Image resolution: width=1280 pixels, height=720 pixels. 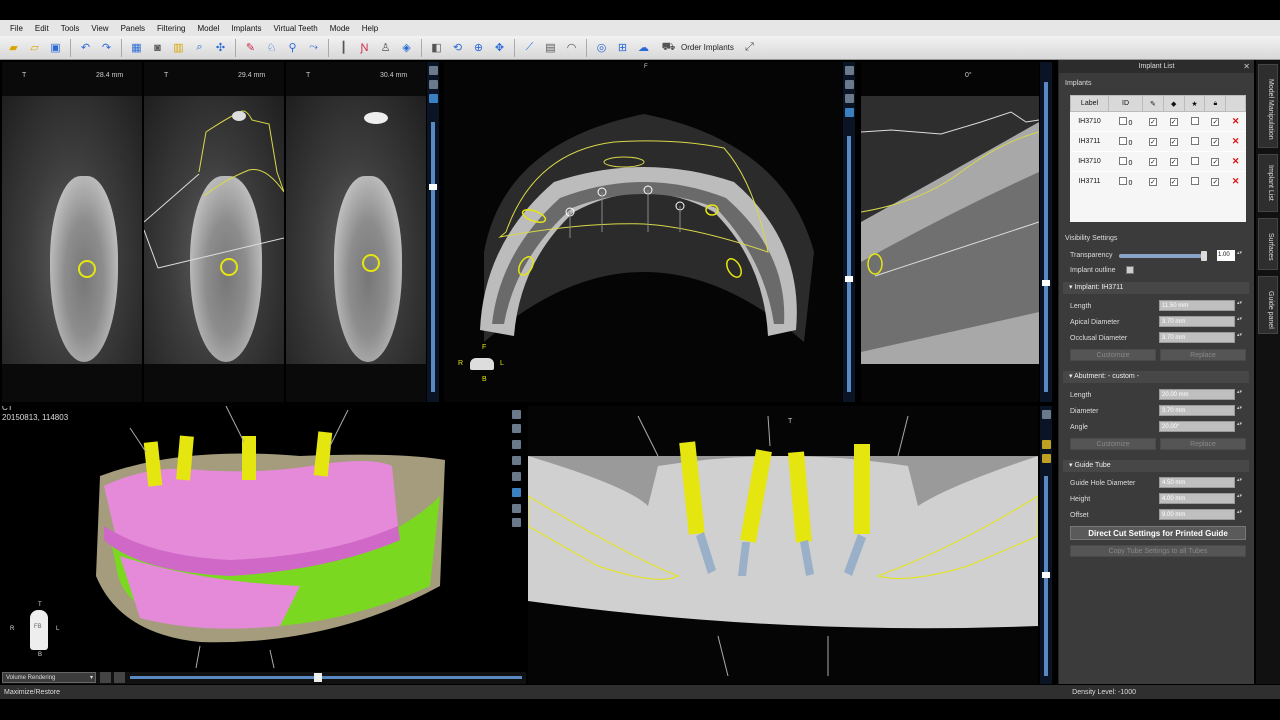 What do you see at coordinates (1197, 498) in the screenshot?
I see `guide-height-field: 4.00 mm` at bounding box center [1197, 498].